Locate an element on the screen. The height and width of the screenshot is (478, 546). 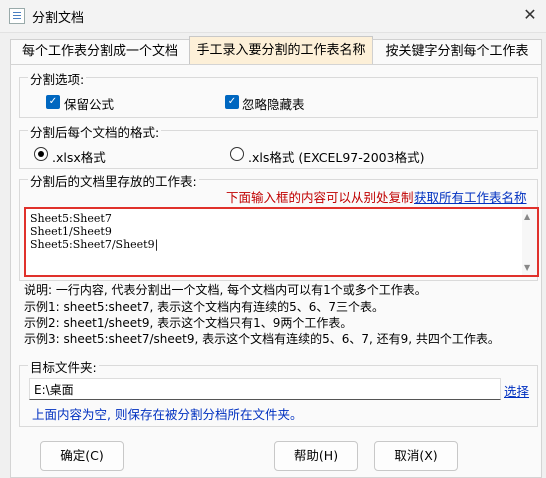
app-icon is located at coordinates (17, 16).